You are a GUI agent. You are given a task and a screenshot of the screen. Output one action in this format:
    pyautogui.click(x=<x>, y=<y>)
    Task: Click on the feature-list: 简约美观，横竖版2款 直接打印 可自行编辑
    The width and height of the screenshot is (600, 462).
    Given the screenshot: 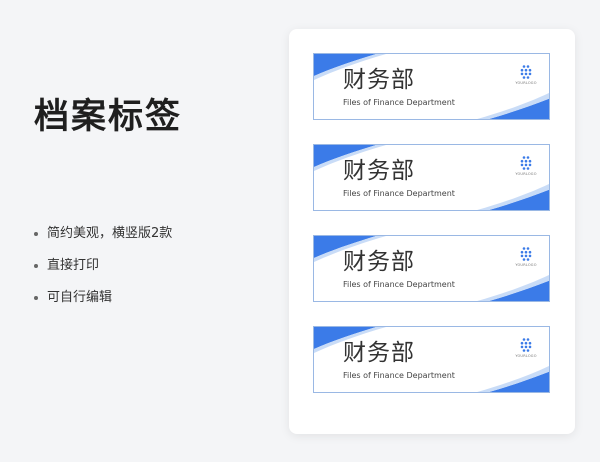 What is the action you would take?
    pyautogui.click(x=103, y=266)
    